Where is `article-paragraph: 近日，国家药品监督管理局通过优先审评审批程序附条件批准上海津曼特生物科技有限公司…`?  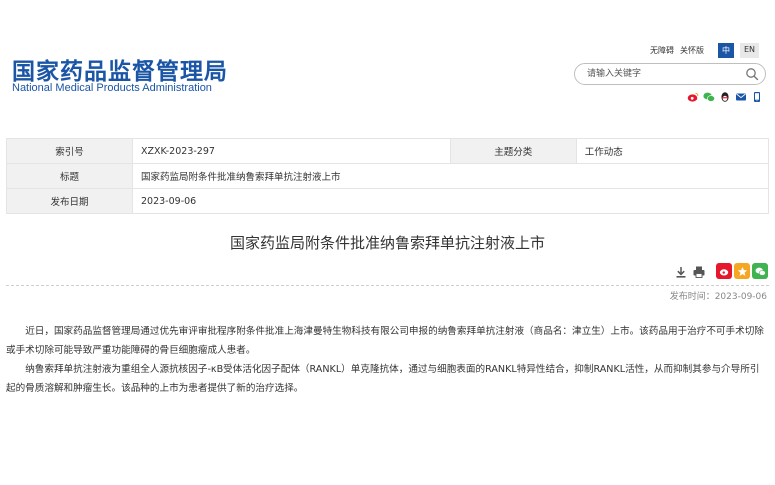 article-paragraph: 近日，国家药品监督管理局通过优先审评审批程序附条件批准上海津曼特生物科技有限公司… is located at coordinates (385, 341).